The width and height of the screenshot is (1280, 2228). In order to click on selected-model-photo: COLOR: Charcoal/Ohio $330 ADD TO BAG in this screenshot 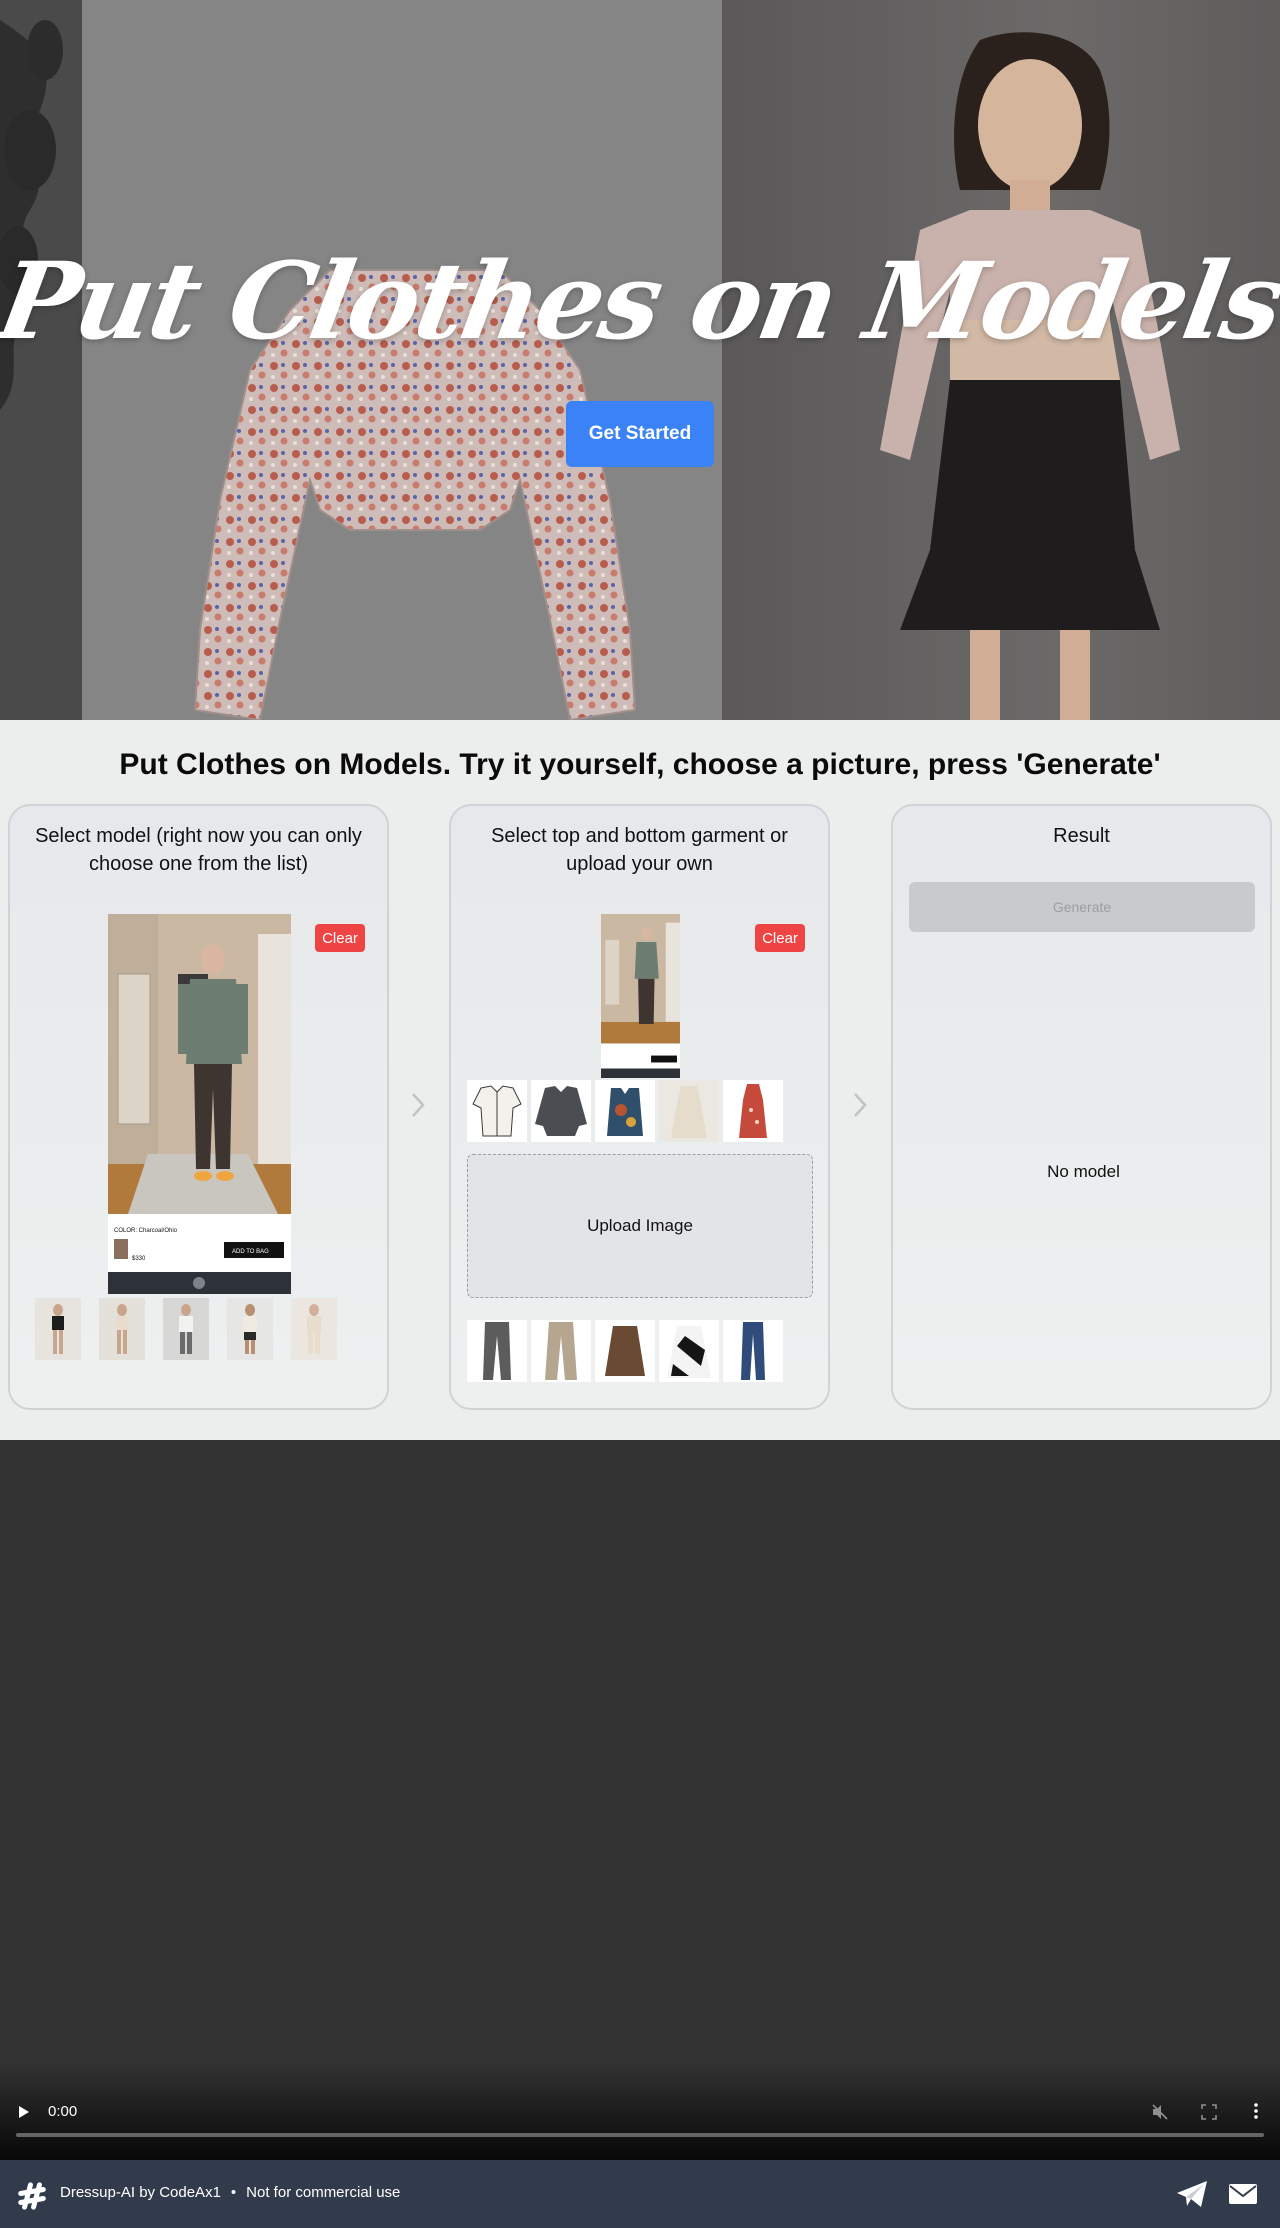, I will do `click(199, 1104)`.